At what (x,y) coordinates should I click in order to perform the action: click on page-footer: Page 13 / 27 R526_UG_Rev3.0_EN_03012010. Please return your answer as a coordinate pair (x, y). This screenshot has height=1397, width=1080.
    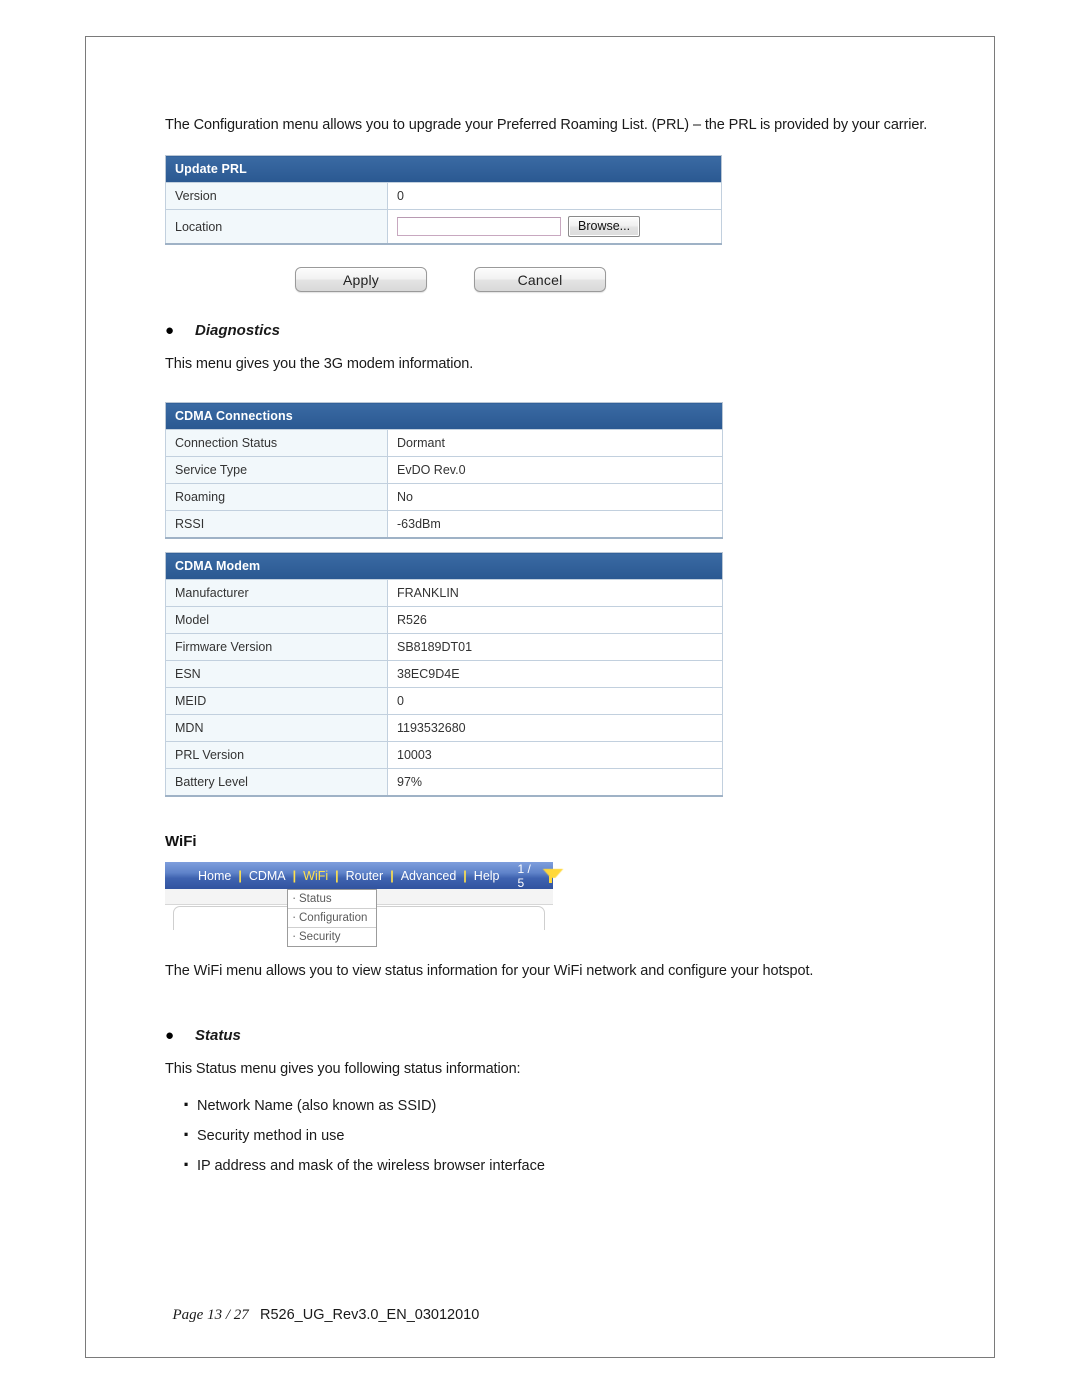
    Looking at the image, I should click on (322, 1307).